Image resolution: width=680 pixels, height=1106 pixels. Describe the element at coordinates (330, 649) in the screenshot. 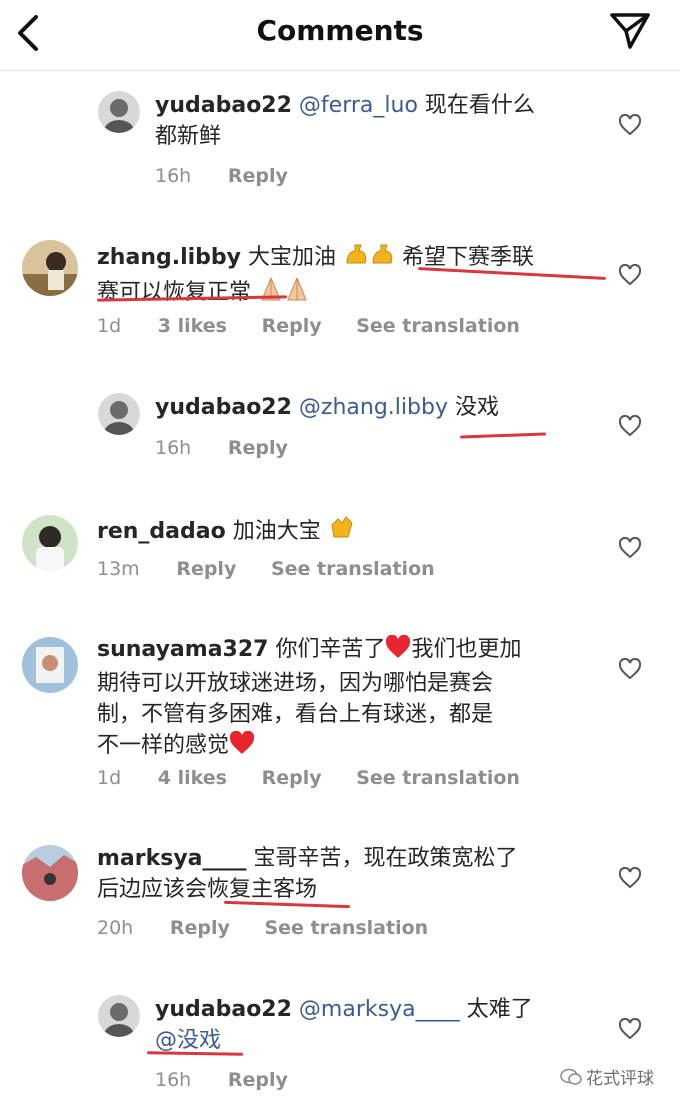

I see `comment-body: 你们辛苦了` at that location.